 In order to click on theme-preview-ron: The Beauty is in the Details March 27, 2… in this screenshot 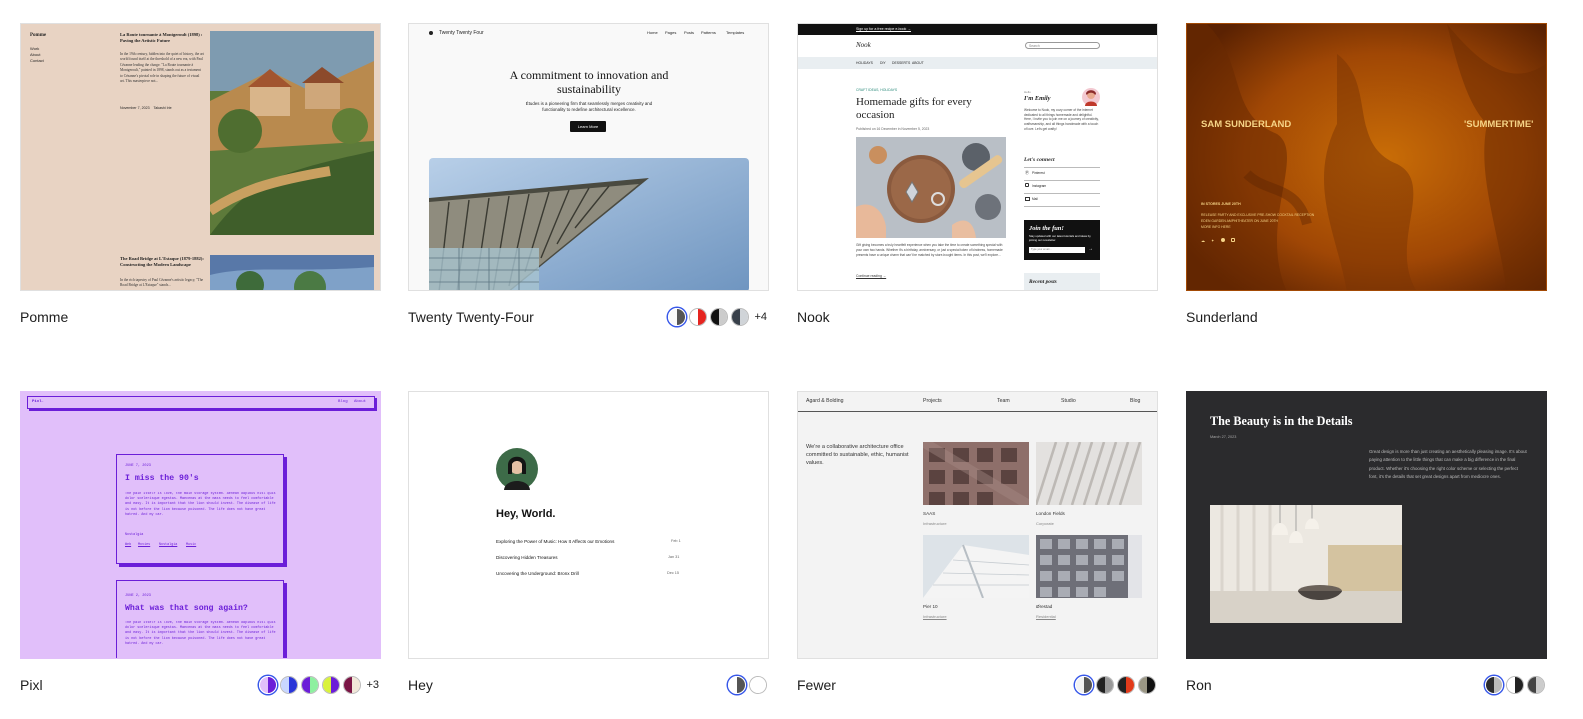, I will do `click(1366, 525)`.